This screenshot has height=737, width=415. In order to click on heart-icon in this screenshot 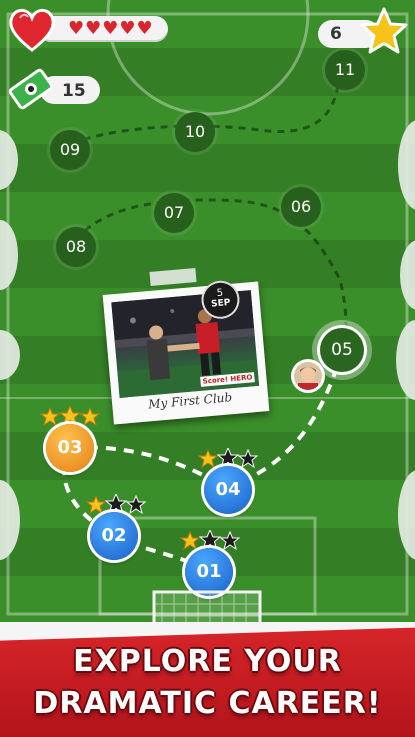, I will do `click(32, 30)`.